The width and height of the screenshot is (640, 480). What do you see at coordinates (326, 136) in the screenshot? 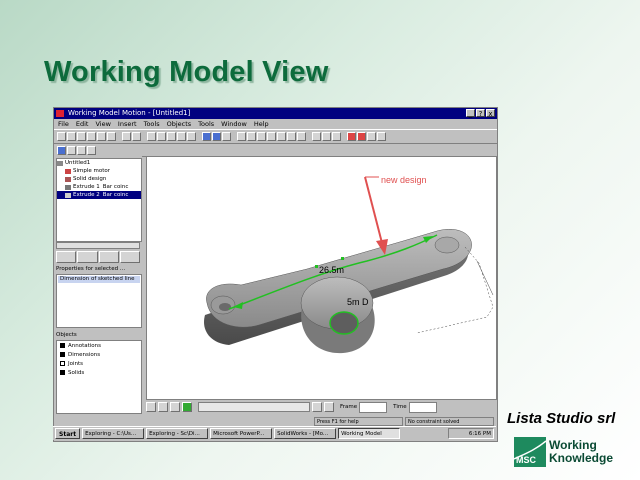
I see `force-icon` at bounding box center [326, 136].